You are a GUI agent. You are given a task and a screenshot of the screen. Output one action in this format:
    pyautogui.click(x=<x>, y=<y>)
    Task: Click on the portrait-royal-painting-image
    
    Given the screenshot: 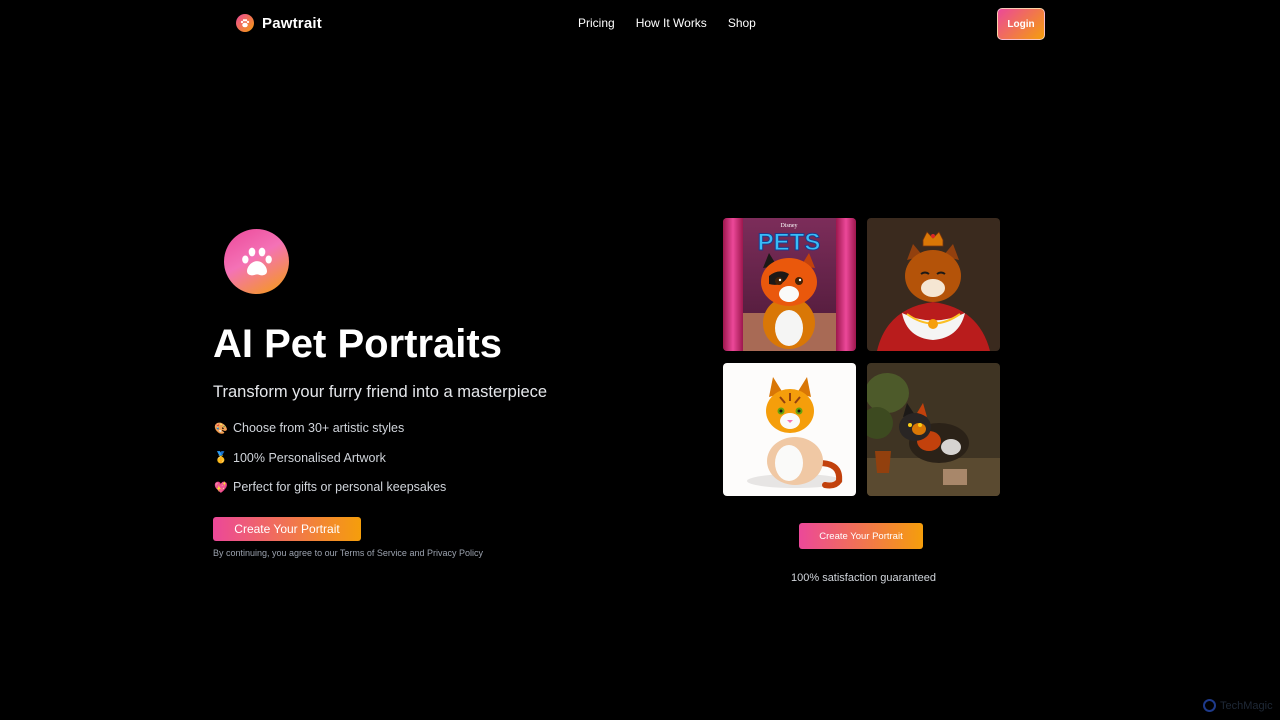 What is the action you would take?
    pyautogui.click(x=933, y=284)
    